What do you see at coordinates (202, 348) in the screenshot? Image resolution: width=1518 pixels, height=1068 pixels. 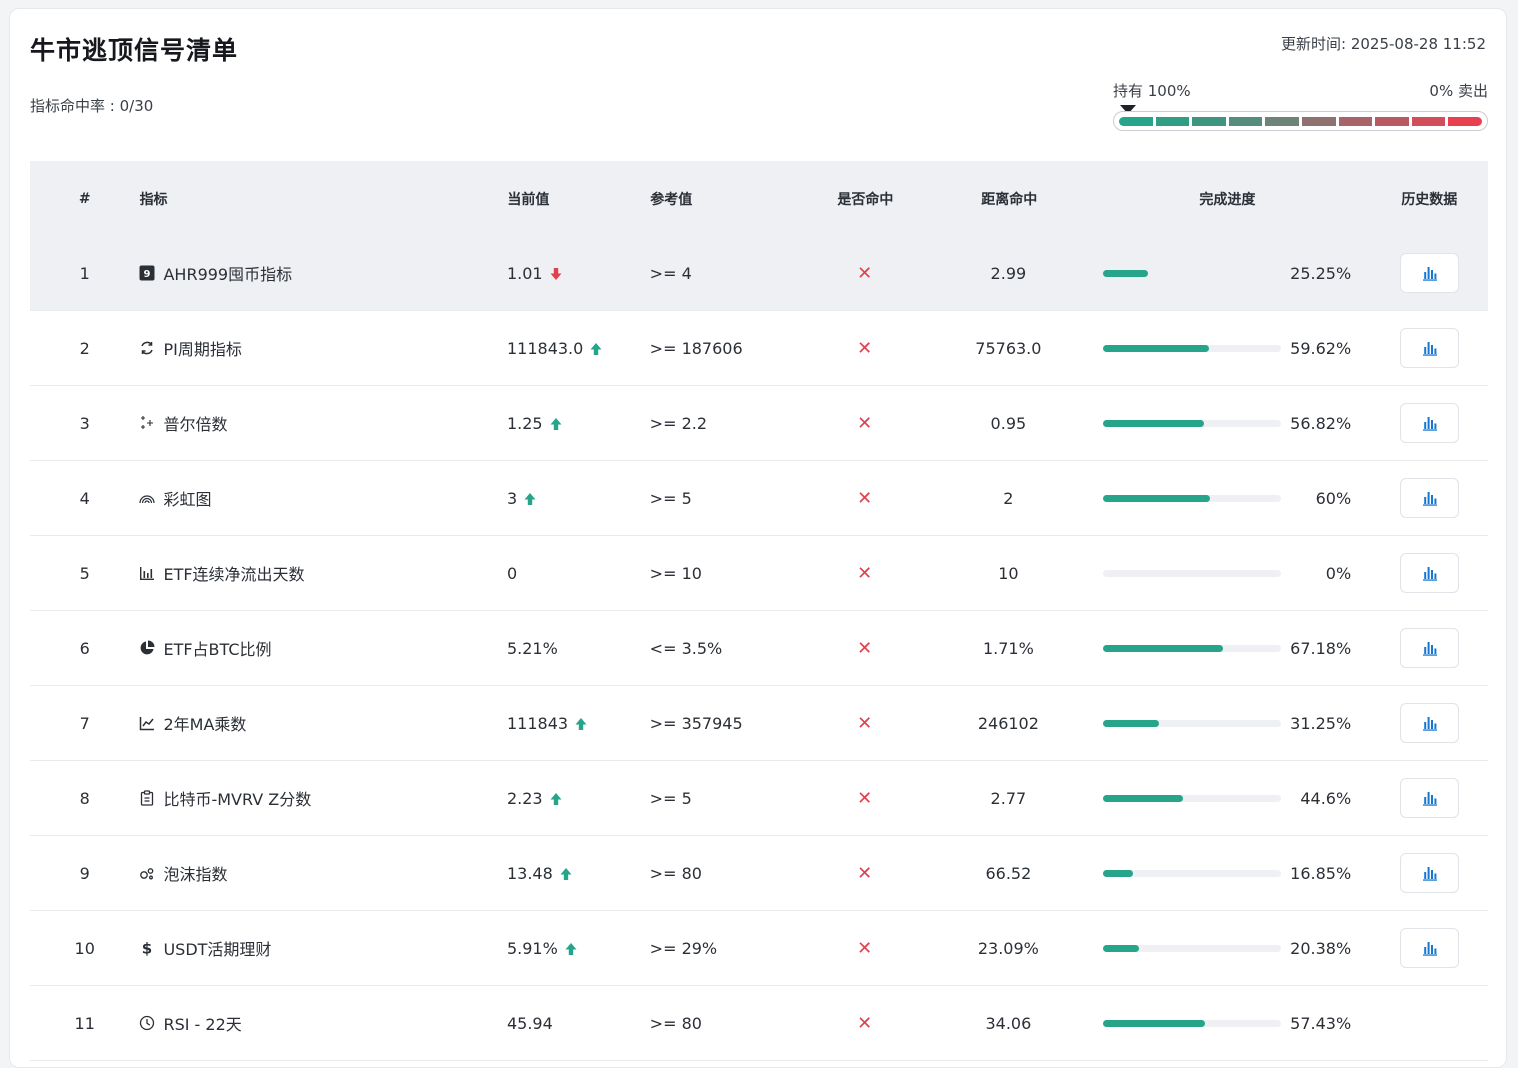 I see `indicator-name: PI周期指标` at bounding box center [202, 348].